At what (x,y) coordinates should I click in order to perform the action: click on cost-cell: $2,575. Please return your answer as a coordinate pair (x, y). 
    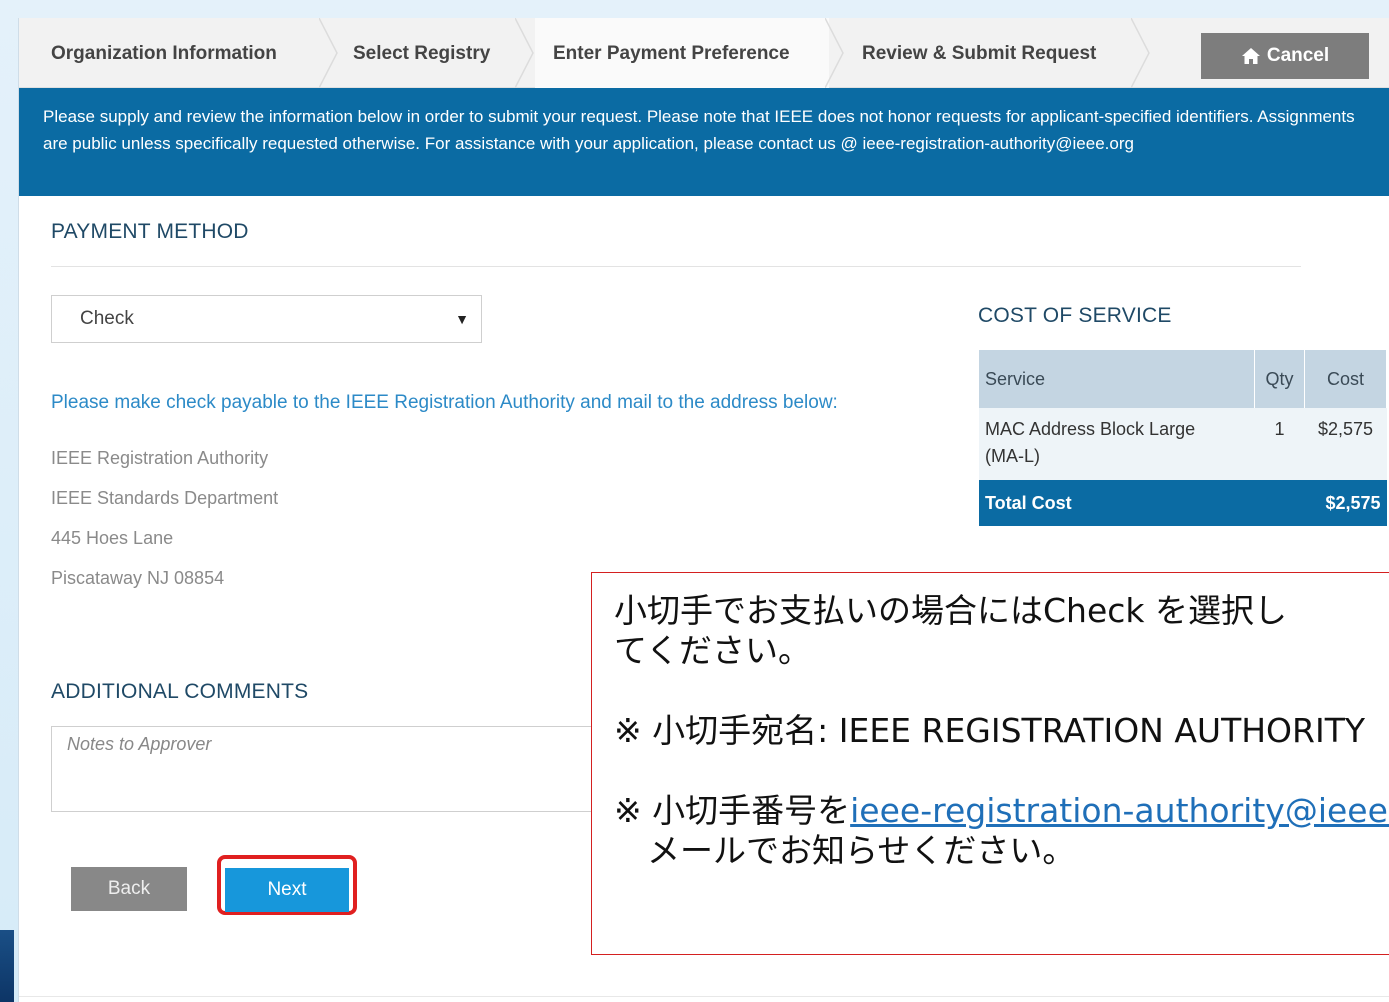
    Looking at the image, I should click on (1345, 444).